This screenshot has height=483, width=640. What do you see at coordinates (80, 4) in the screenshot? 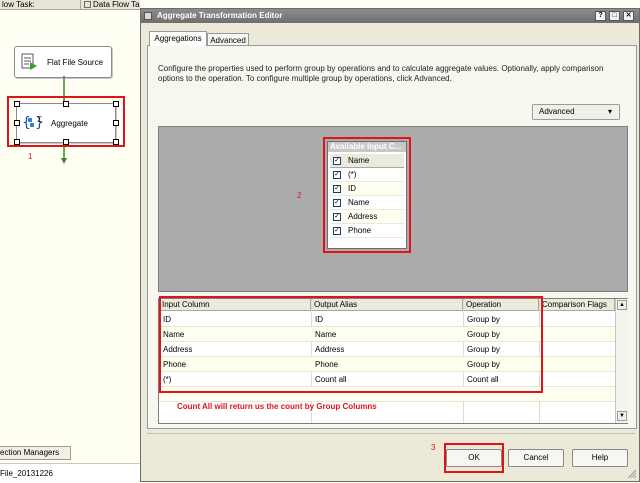
I see `tab-divider` at bounding box center [80, 4].